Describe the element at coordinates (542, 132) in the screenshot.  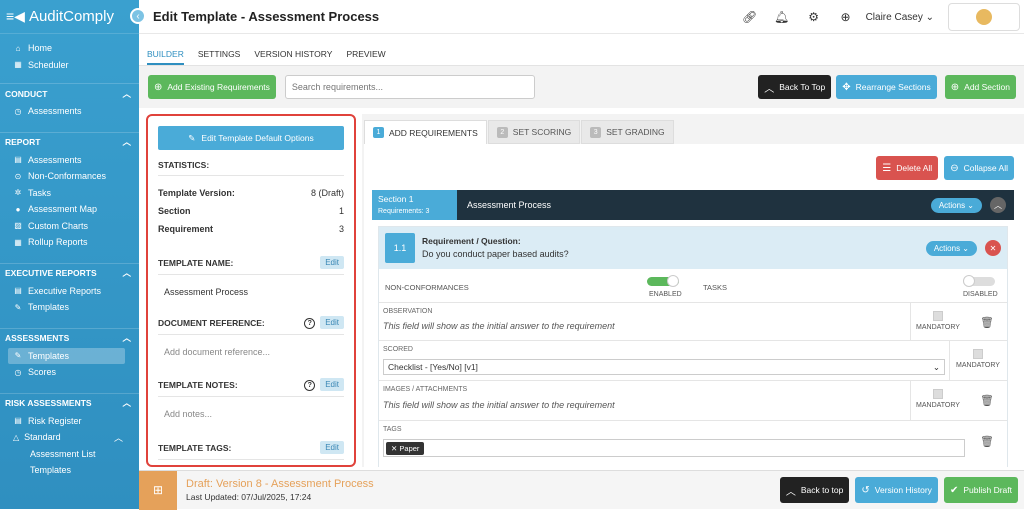
I see `tab-label: SET SCORING` at that location.